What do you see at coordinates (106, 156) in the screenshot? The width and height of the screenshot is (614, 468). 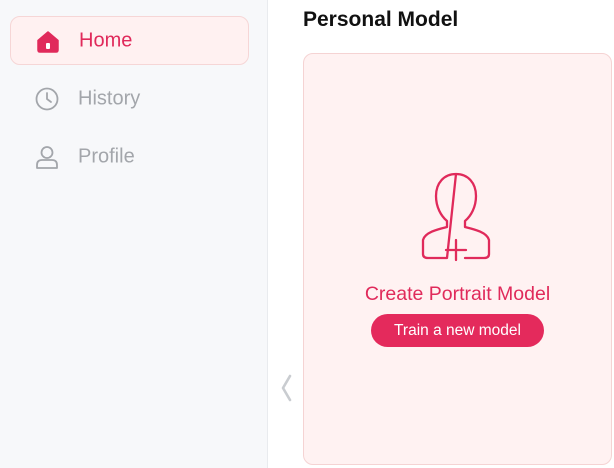 I see `sidebar-item-label: Profile` at bounding box center [106, 156].